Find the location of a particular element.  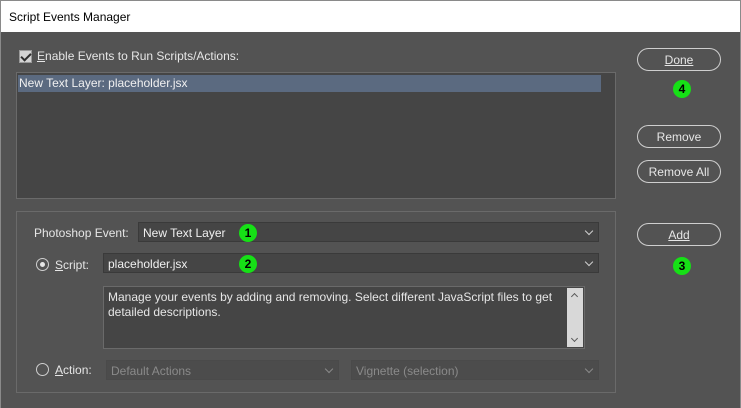

script-mnemonic: S is located at coordinates (59, 265).